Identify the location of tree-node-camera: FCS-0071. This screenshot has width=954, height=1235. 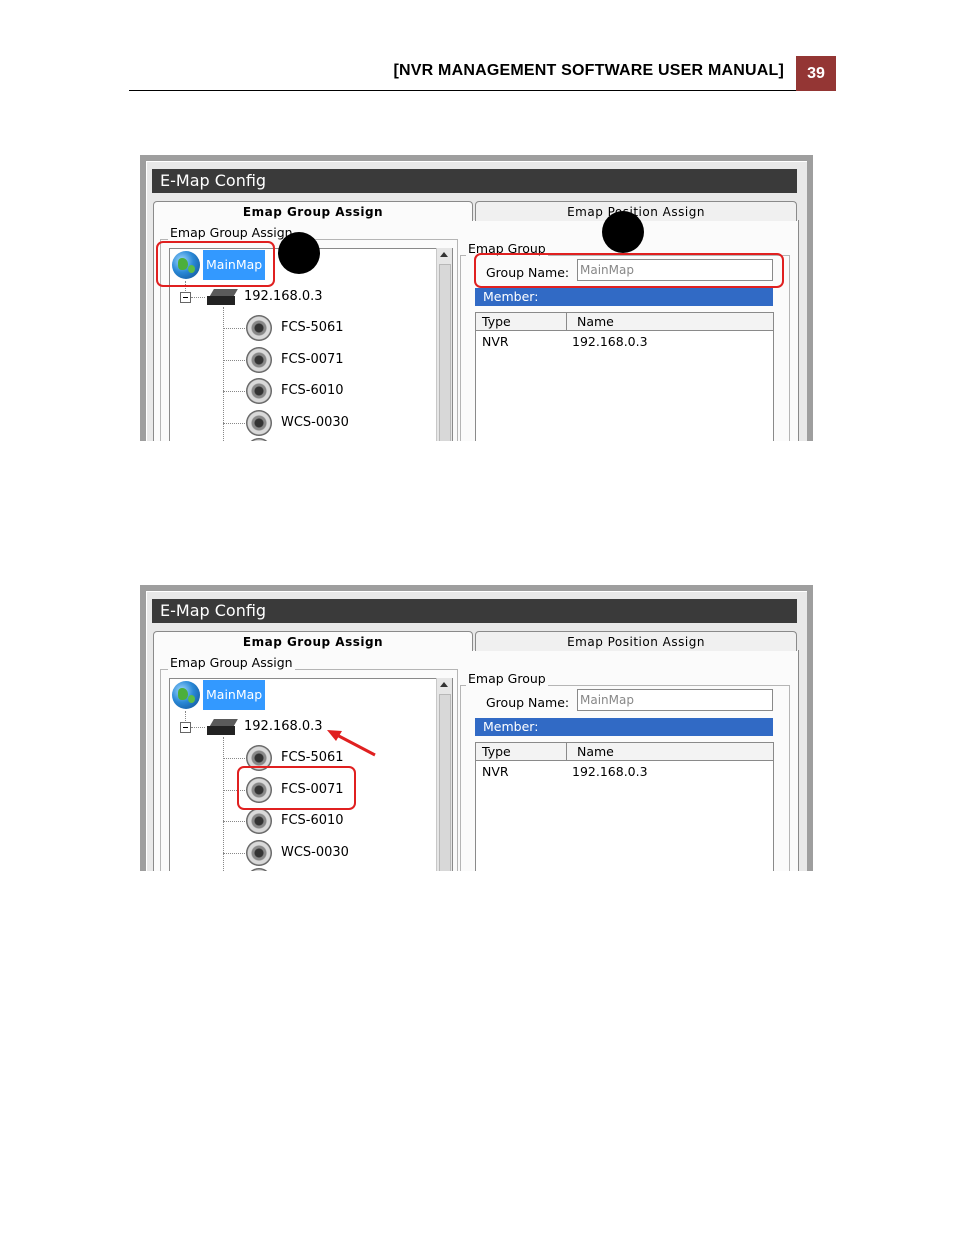
(312, 359).